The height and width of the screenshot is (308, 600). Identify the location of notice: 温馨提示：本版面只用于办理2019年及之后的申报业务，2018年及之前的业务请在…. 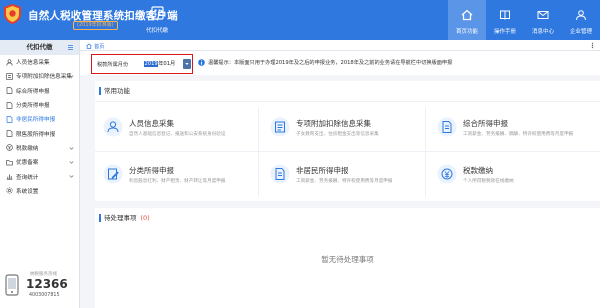
(325, 62).